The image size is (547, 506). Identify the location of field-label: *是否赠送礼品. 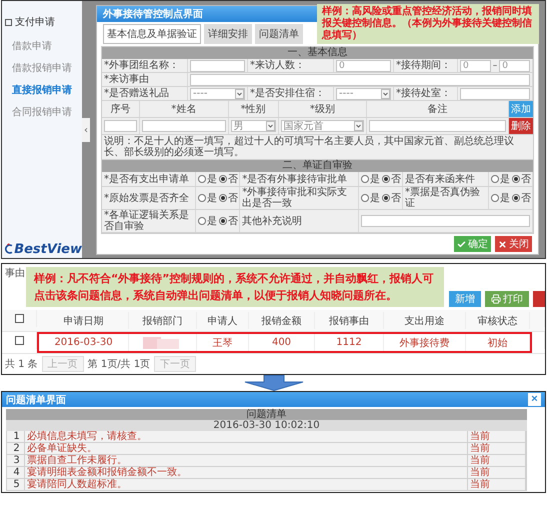
(136, 93).